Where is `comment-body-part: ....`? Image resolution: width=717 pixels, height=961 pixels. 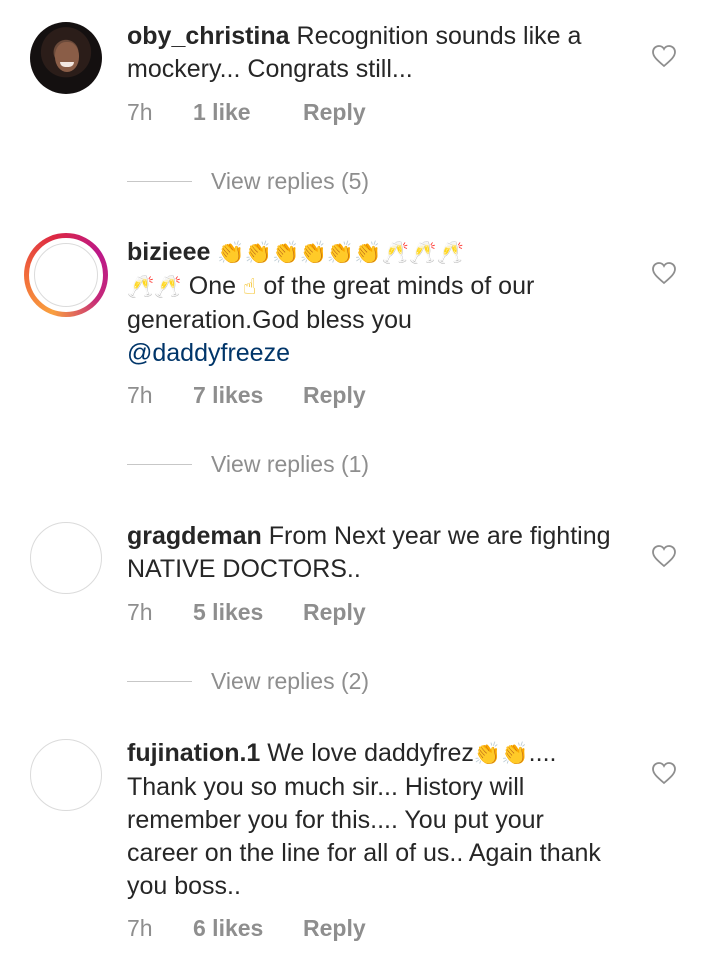
comment-body-part: .... is located at coordinates (542, 753).